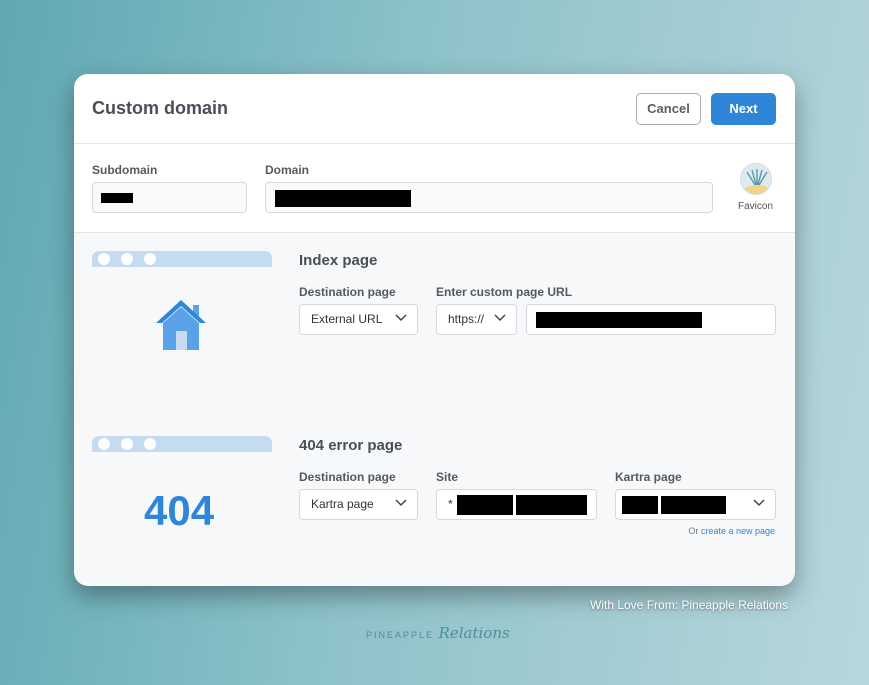  Describe the element at coordinates (474, 633) in the screenshot. I see `brand-script: Relations` at that location.